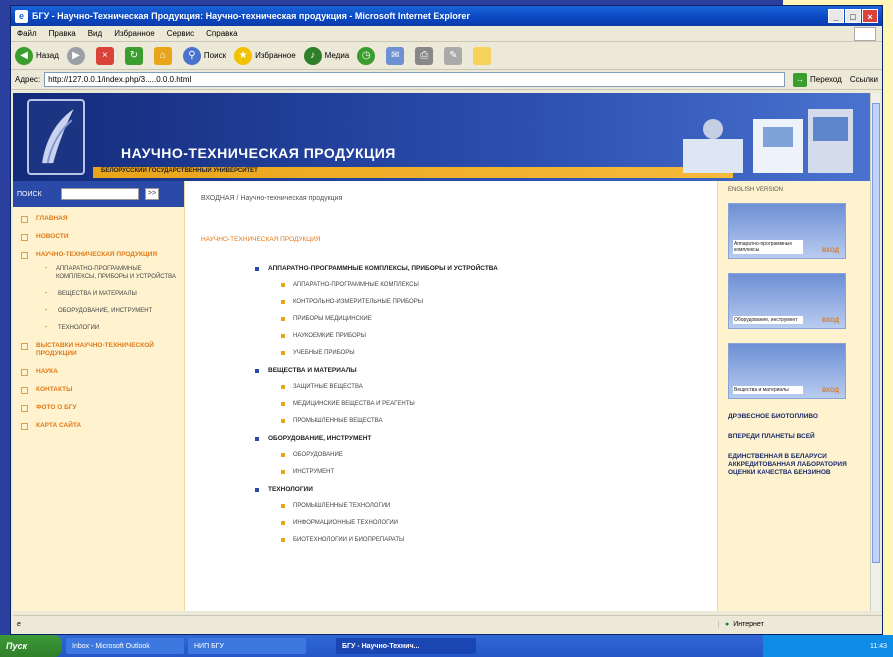 The width and height of the screenshot is (893, 657). Describe the element at coordinates (111, 646) in the screenshot. I see `task-label: Inbox - Microsoft Outlook` at that location.